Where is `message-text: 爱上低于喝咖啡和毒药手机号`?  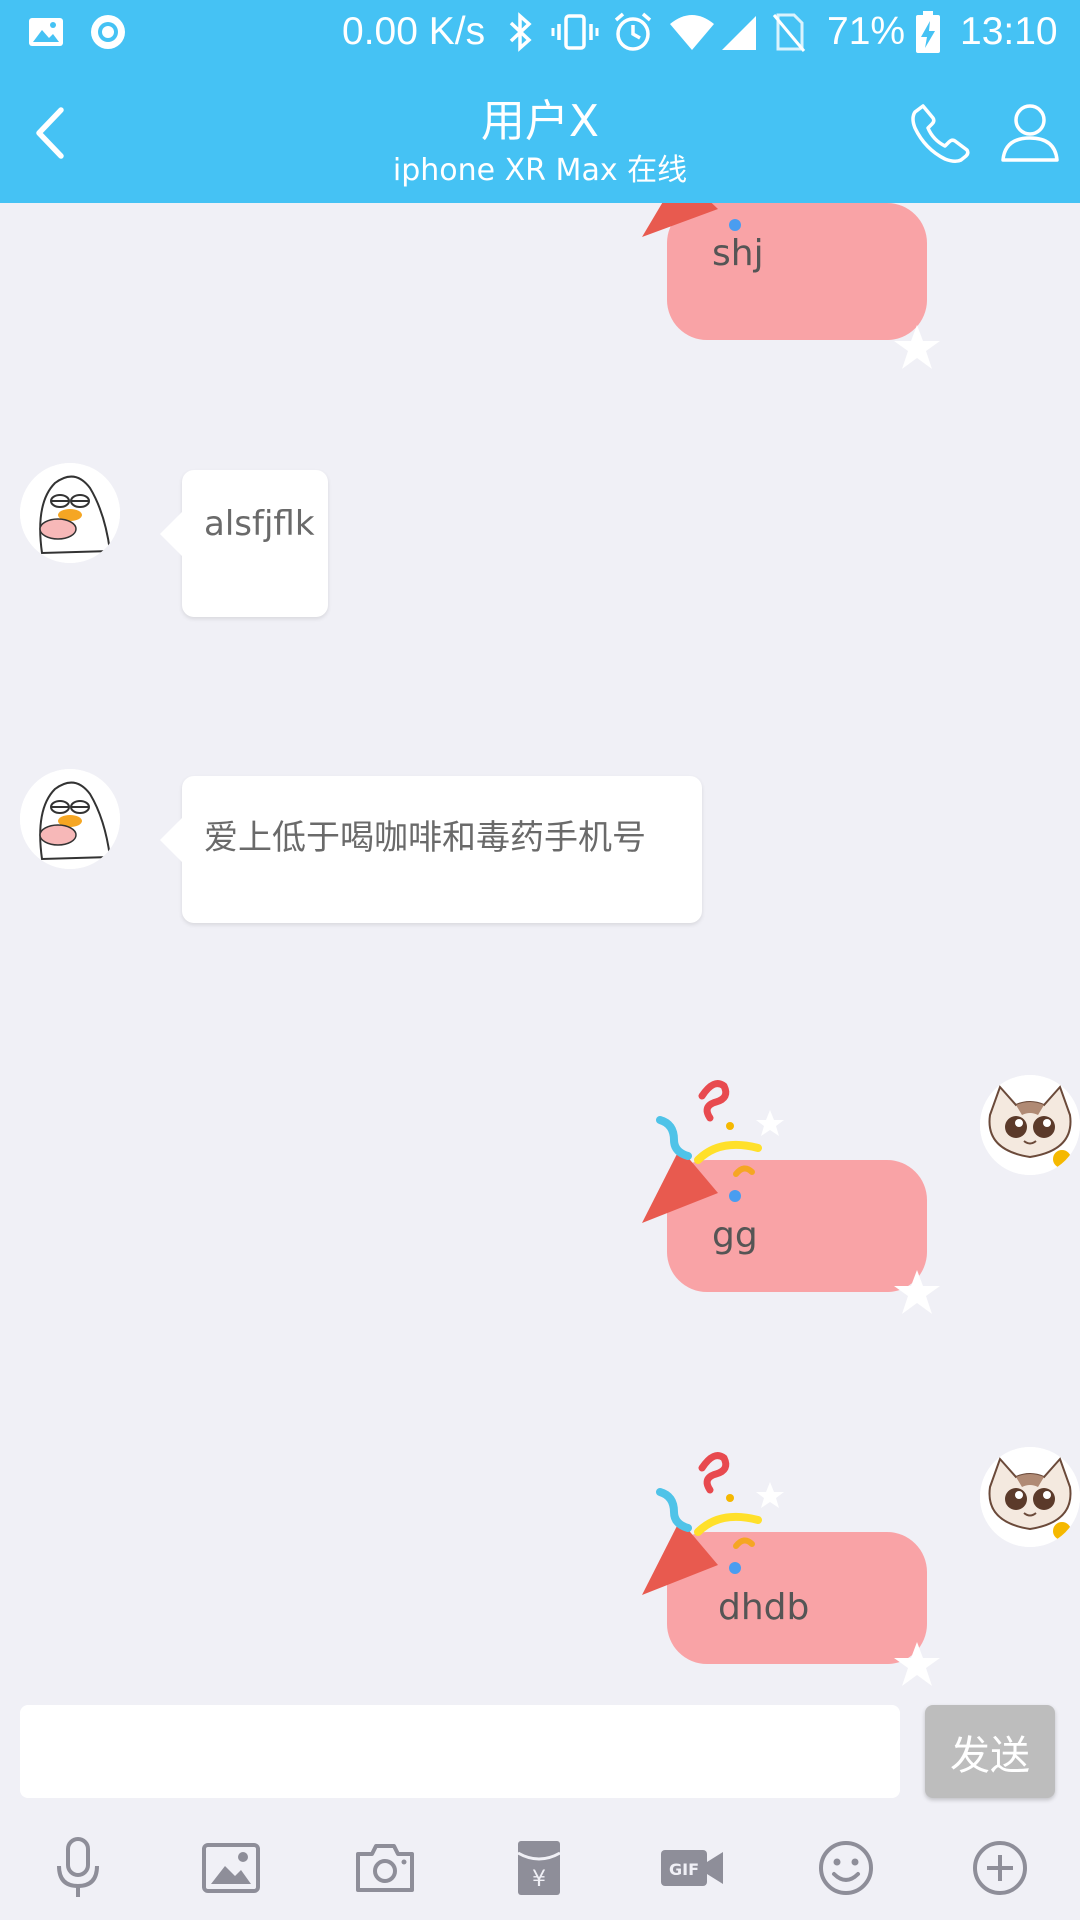 message-text: 爱上低于喝咖啡和毒药手机号 is located at coordinates (425, 838).